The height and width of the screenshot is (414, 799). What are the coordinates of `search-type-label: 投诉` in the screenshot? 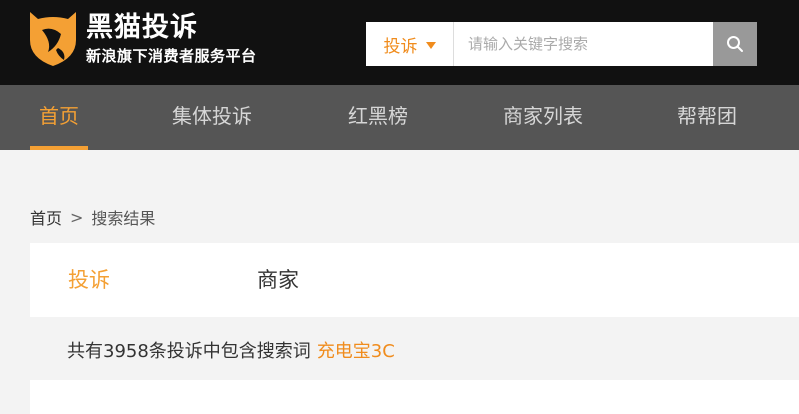 It's located at (400, 46).